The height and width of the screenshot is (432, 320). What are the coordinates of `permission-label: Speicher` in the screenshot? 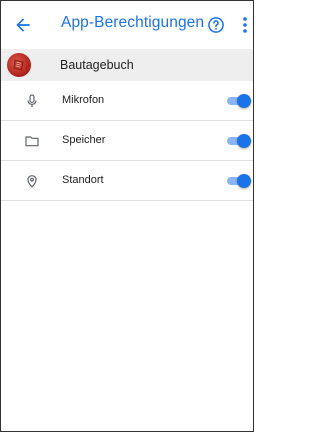 It's located at (84, 140).